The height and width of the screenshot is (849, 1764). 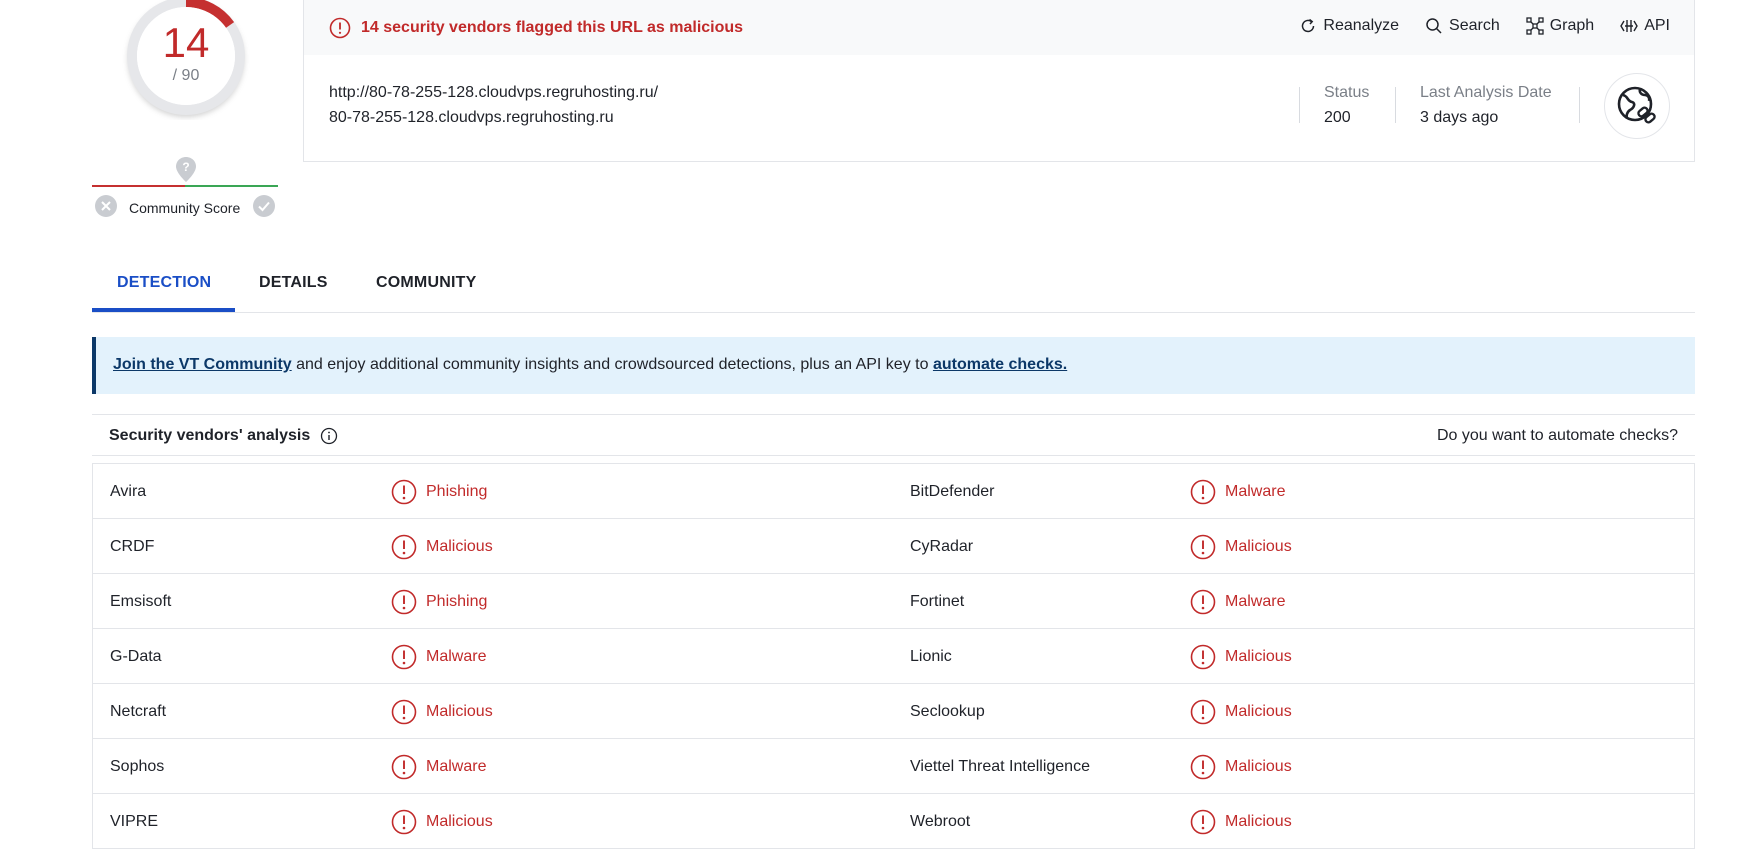 What do you see at coordinates (893, 821) in the screenshot?
I see `table-row: VIPRE Malicious Webroot Malicious` at bounding box center [893, 821].